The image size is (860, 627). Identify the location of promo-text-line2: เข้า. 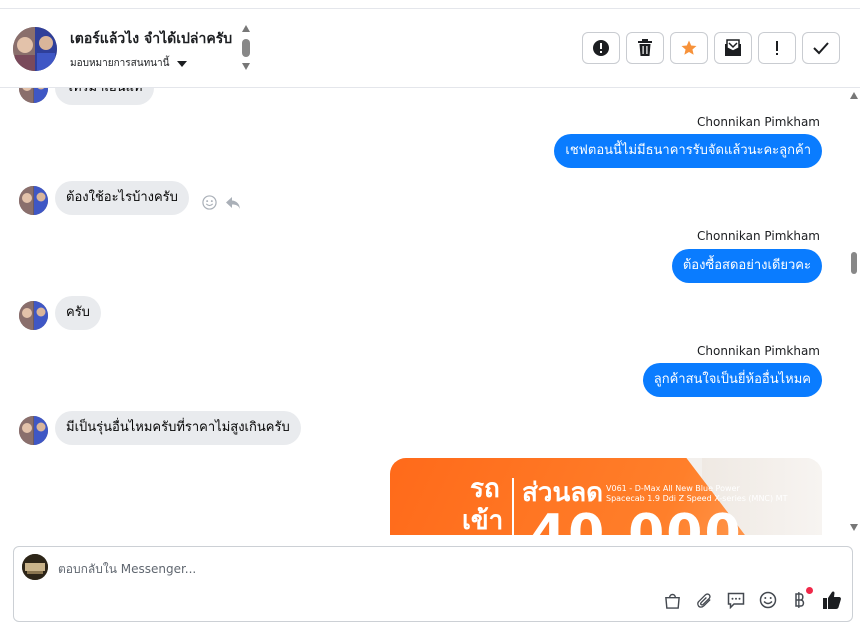
(483, 520).